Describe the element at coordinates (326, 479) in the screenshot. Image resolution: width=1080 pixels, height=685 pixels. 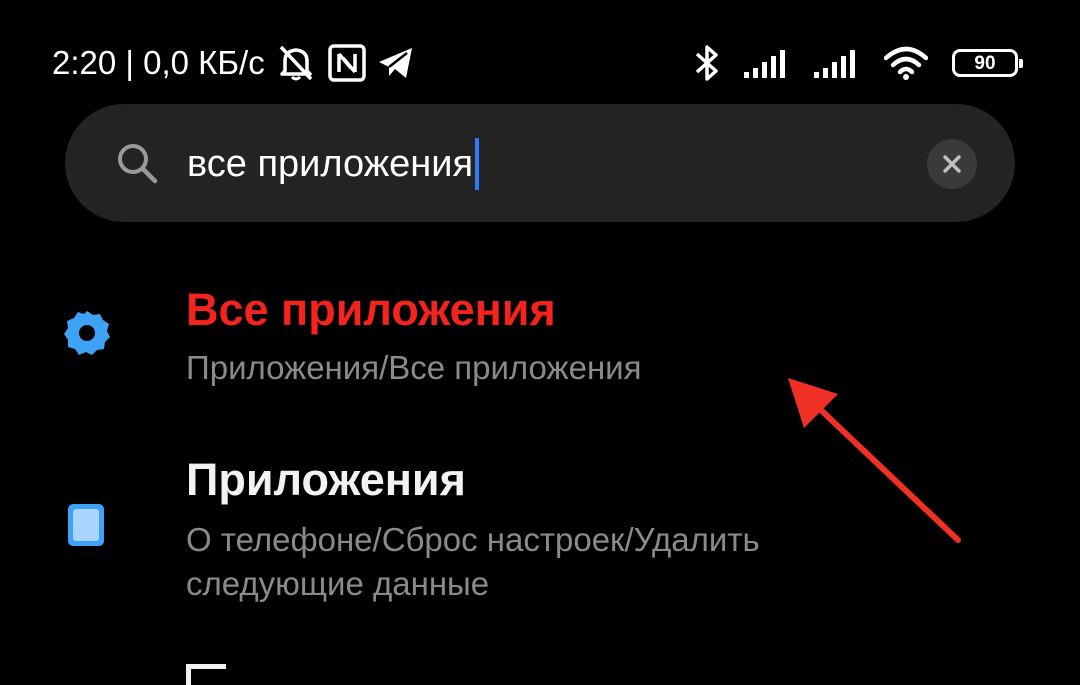
I see `result-title: Приложения` at that location.